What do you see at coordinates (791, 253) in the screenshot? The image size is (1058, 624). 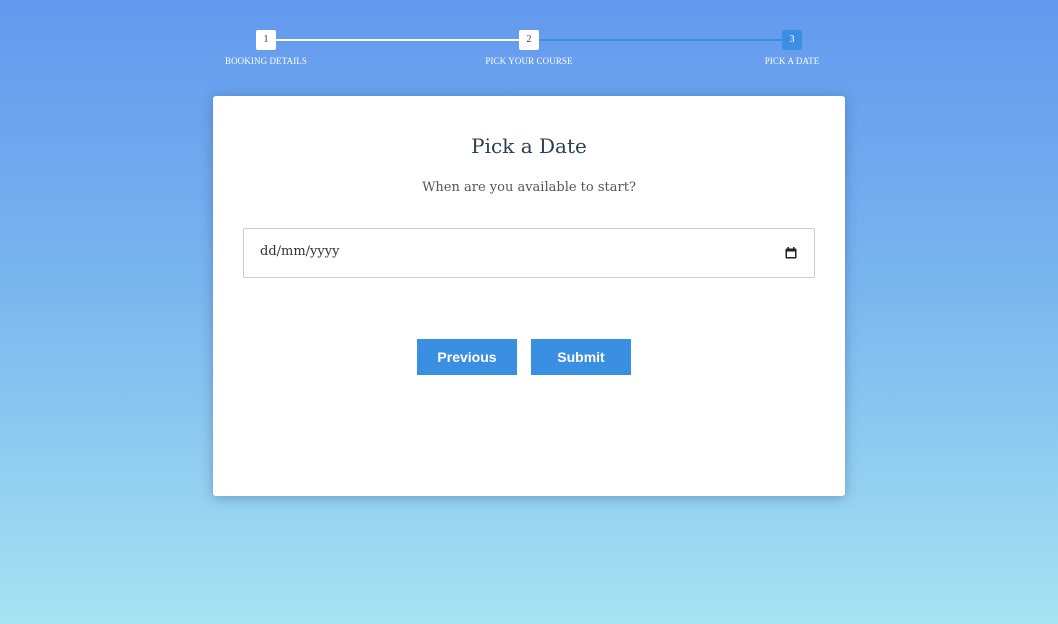 I see `calendar-icon` at bounding box center [791, 253].